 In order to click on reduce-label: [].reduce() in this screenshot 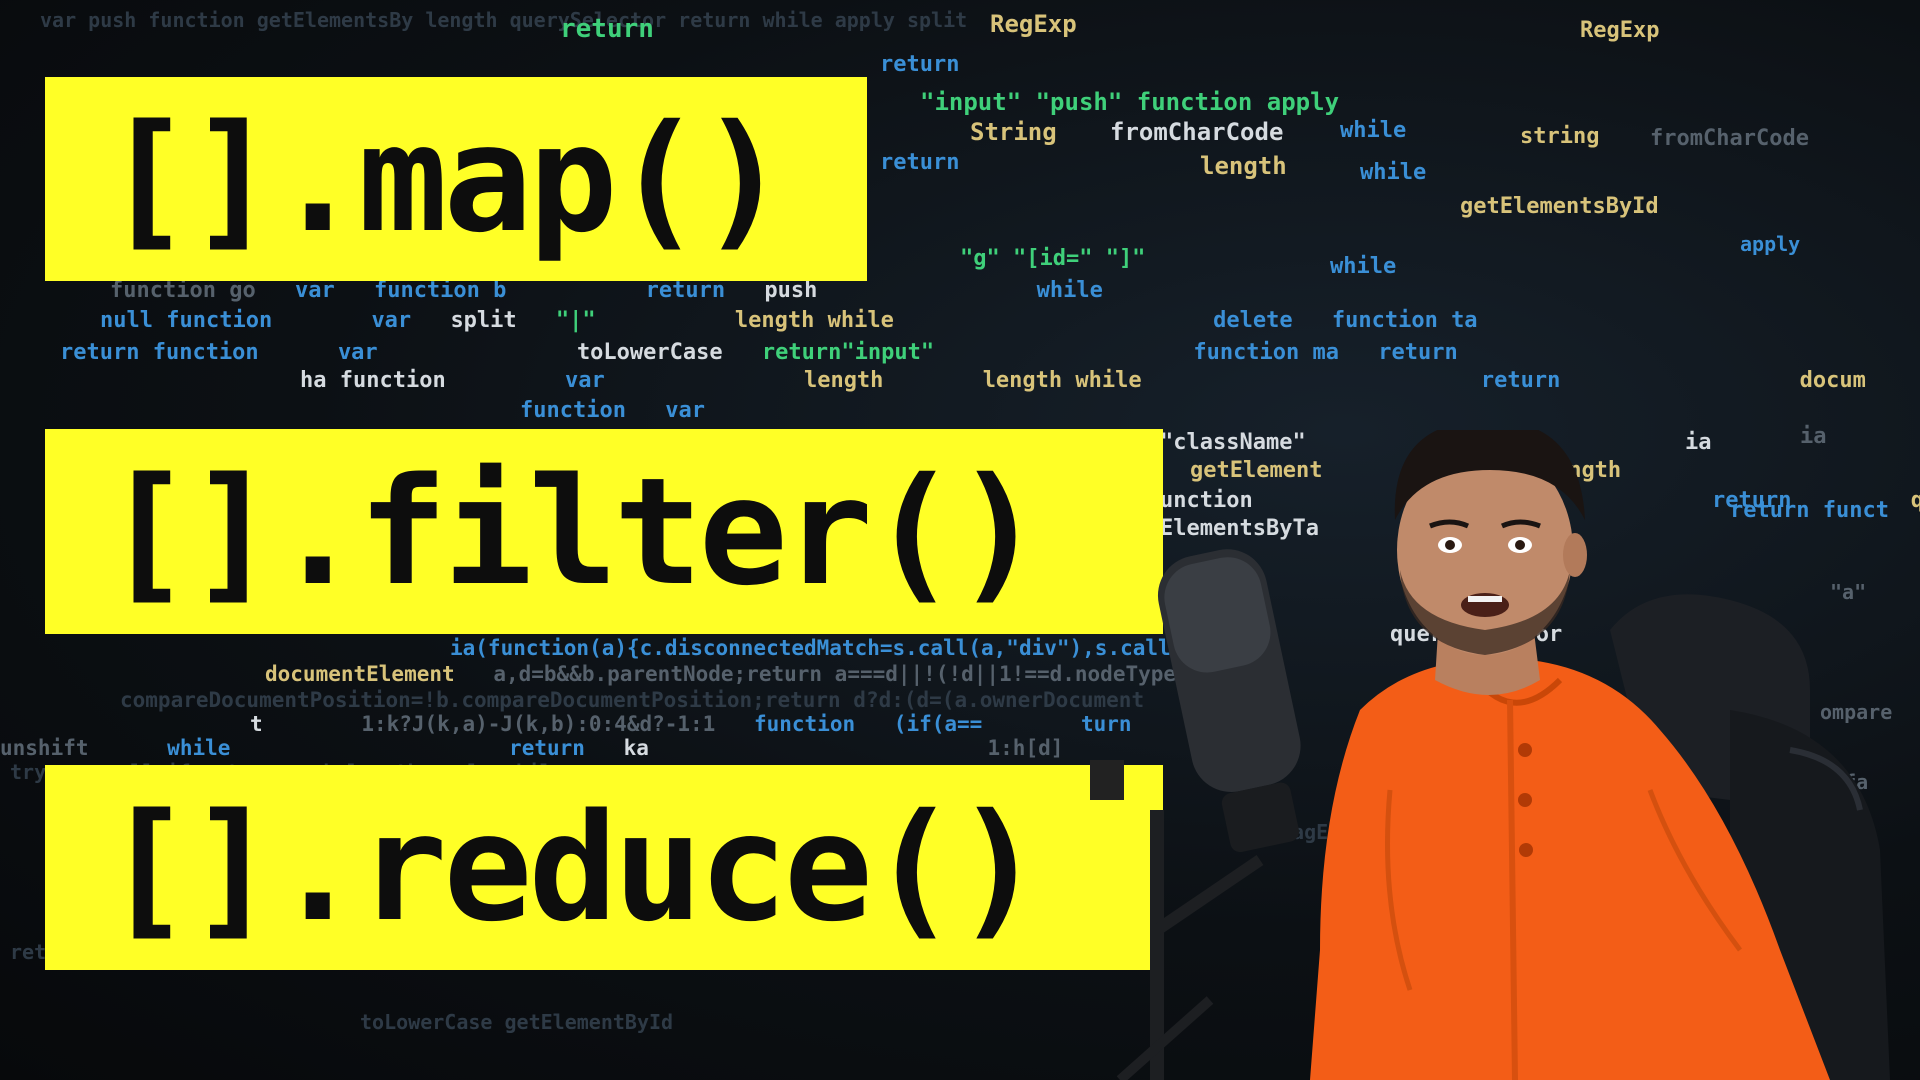, I will do `click(604, 867)`.